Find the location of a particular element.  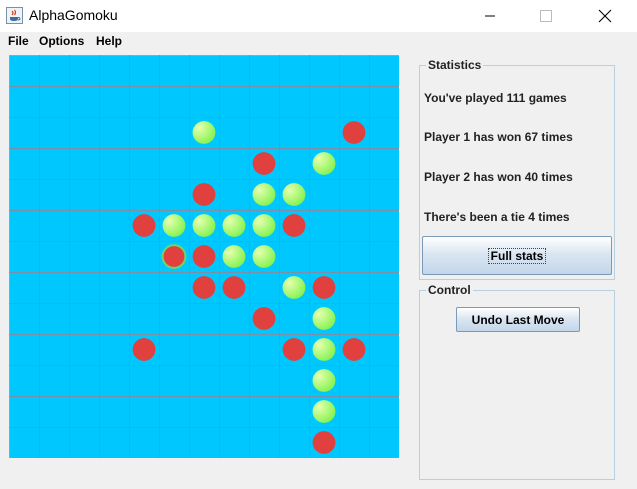

minimize-button is located at coordinates (490, 16).